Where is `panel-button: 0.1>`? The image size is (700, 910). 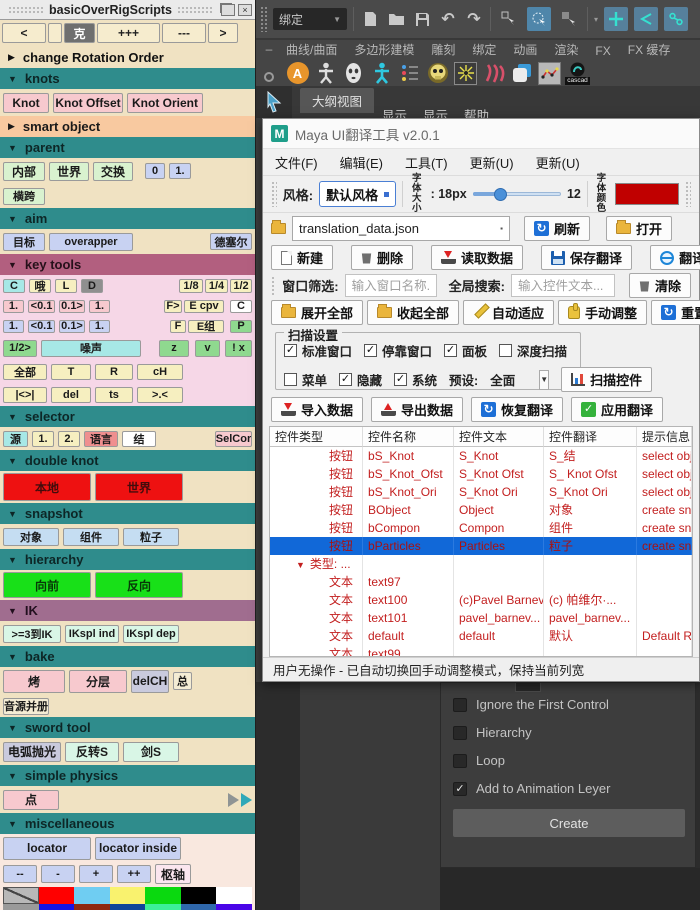 panel-button: 0.1> is located at coordinates (72, 326).